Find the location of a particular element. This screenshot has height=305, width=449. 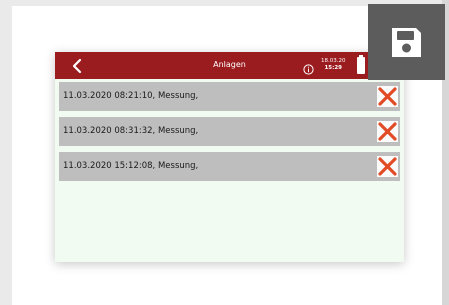

list-item-label: 11.03.2020 15:12:08, Messung, is located at coordinates (131, 166).